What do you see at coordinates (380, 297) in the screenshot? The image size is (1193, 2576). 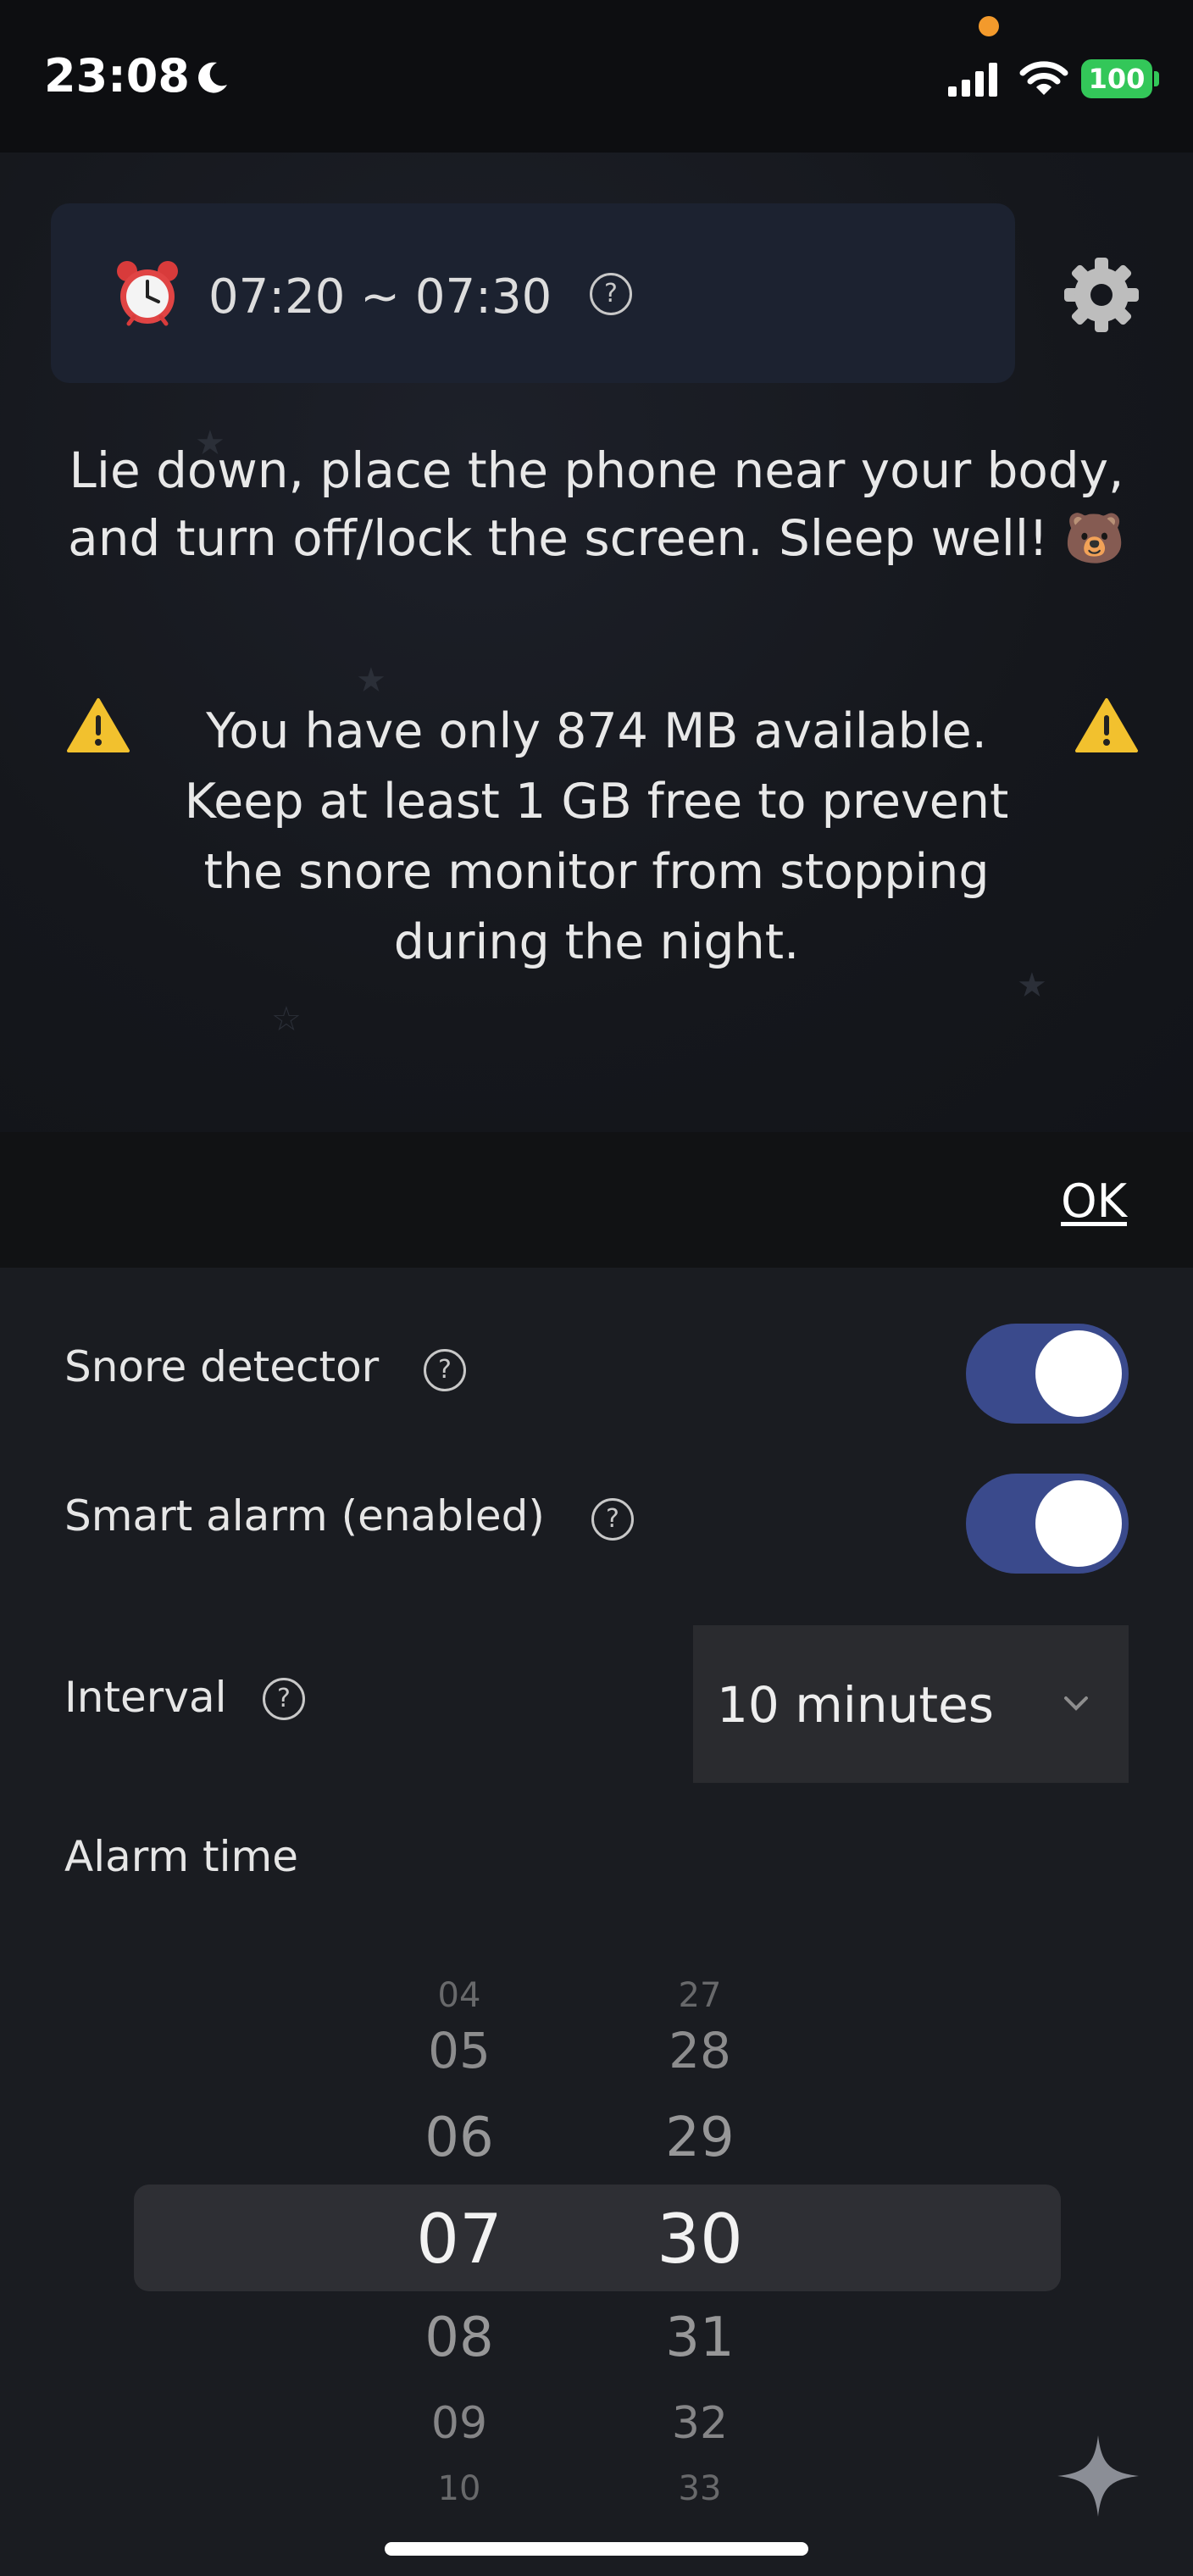 I see `alarm-window-range: 07:20 ~ 07:30` at bounding box center [380, 297].